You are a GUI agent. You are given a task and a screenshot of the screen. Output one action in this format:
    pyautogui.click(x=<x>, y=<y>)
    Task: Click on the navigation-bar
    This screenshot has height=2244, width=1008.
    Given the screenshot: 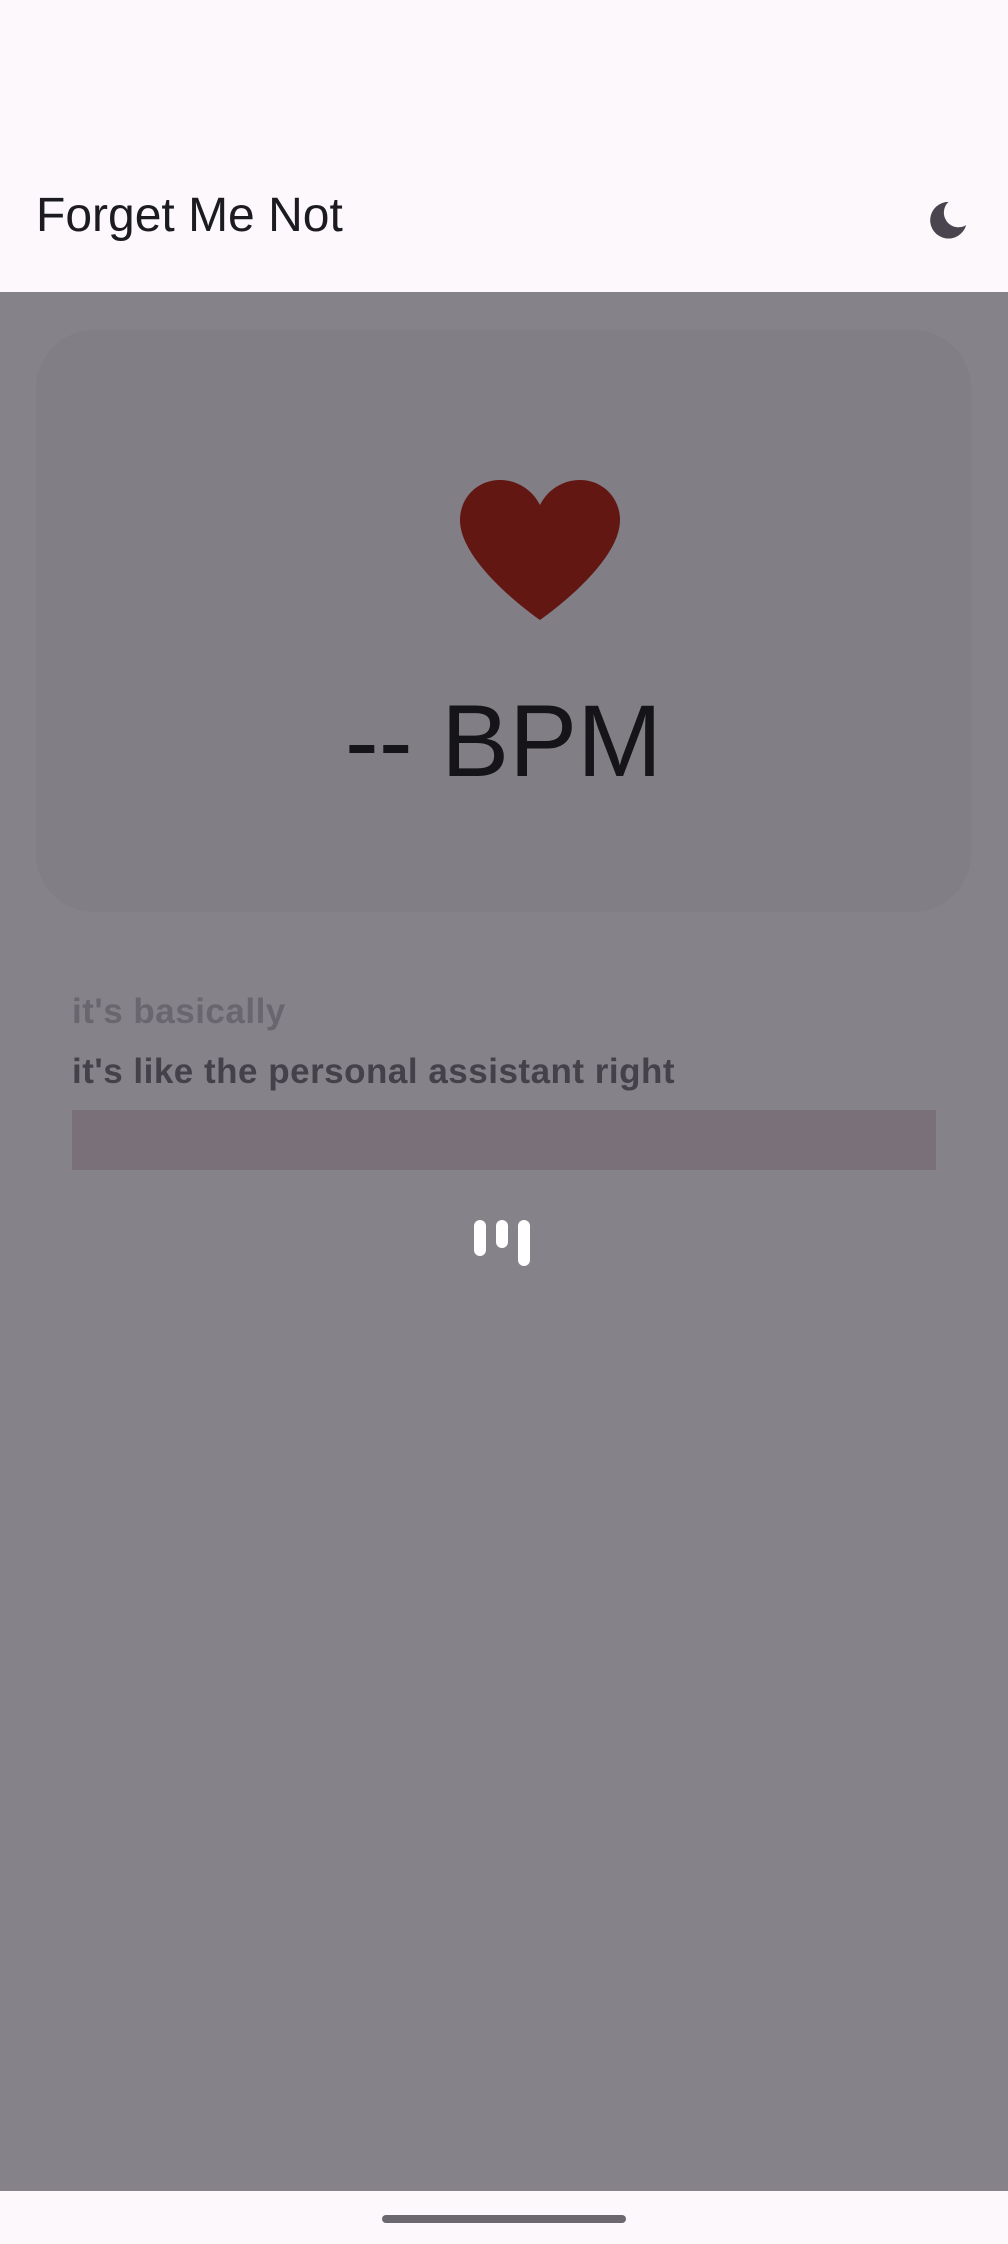 What is the action you would take?
    pyautogui.click(x=504, y=2217)
    